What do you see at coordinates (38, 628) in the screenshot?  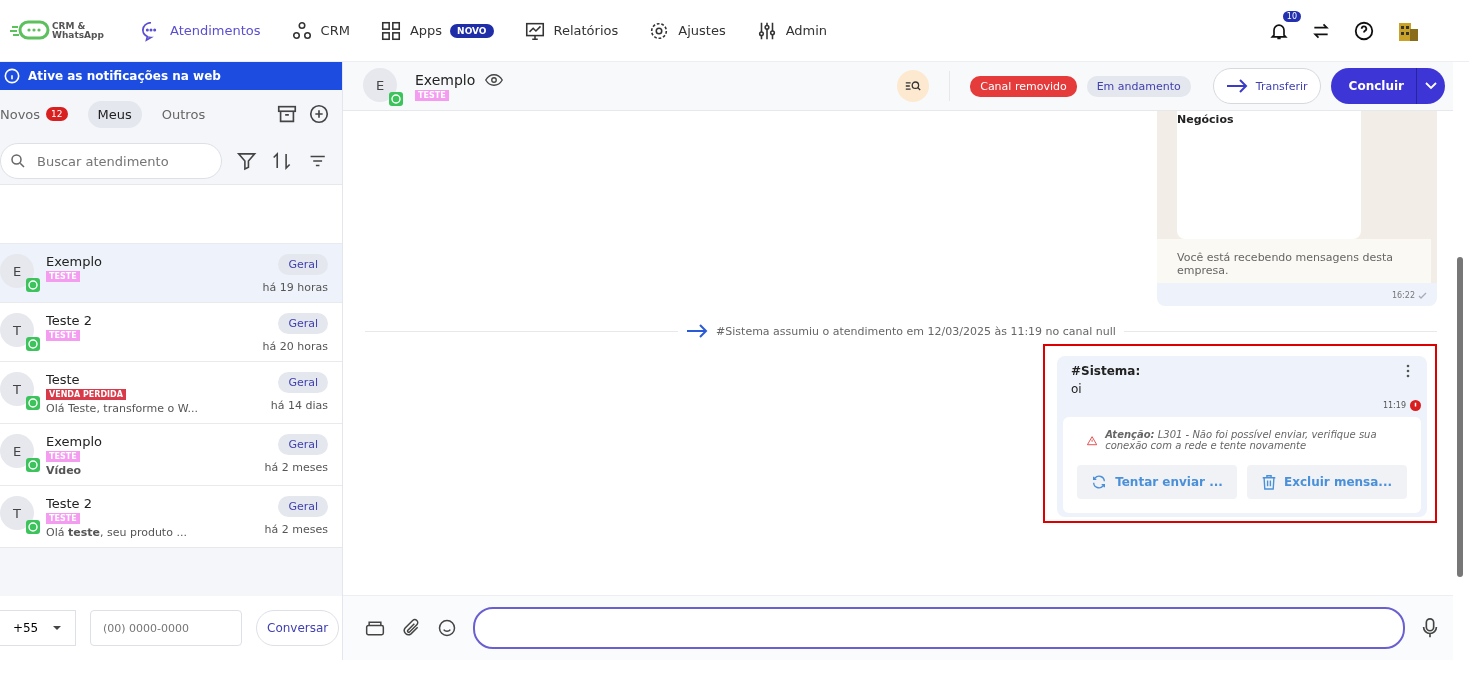 I see `country-code-select: +55` at bounding box center [38, 628].